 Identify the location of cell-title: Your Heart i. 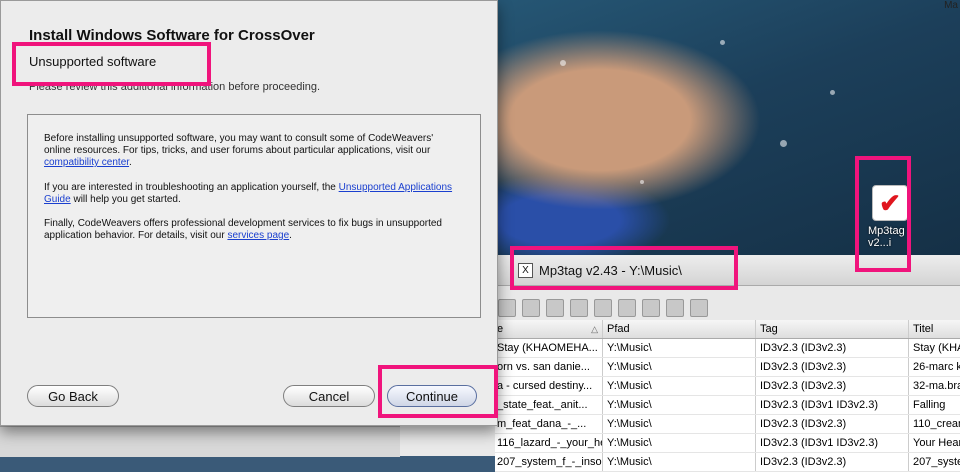
(936, 443).